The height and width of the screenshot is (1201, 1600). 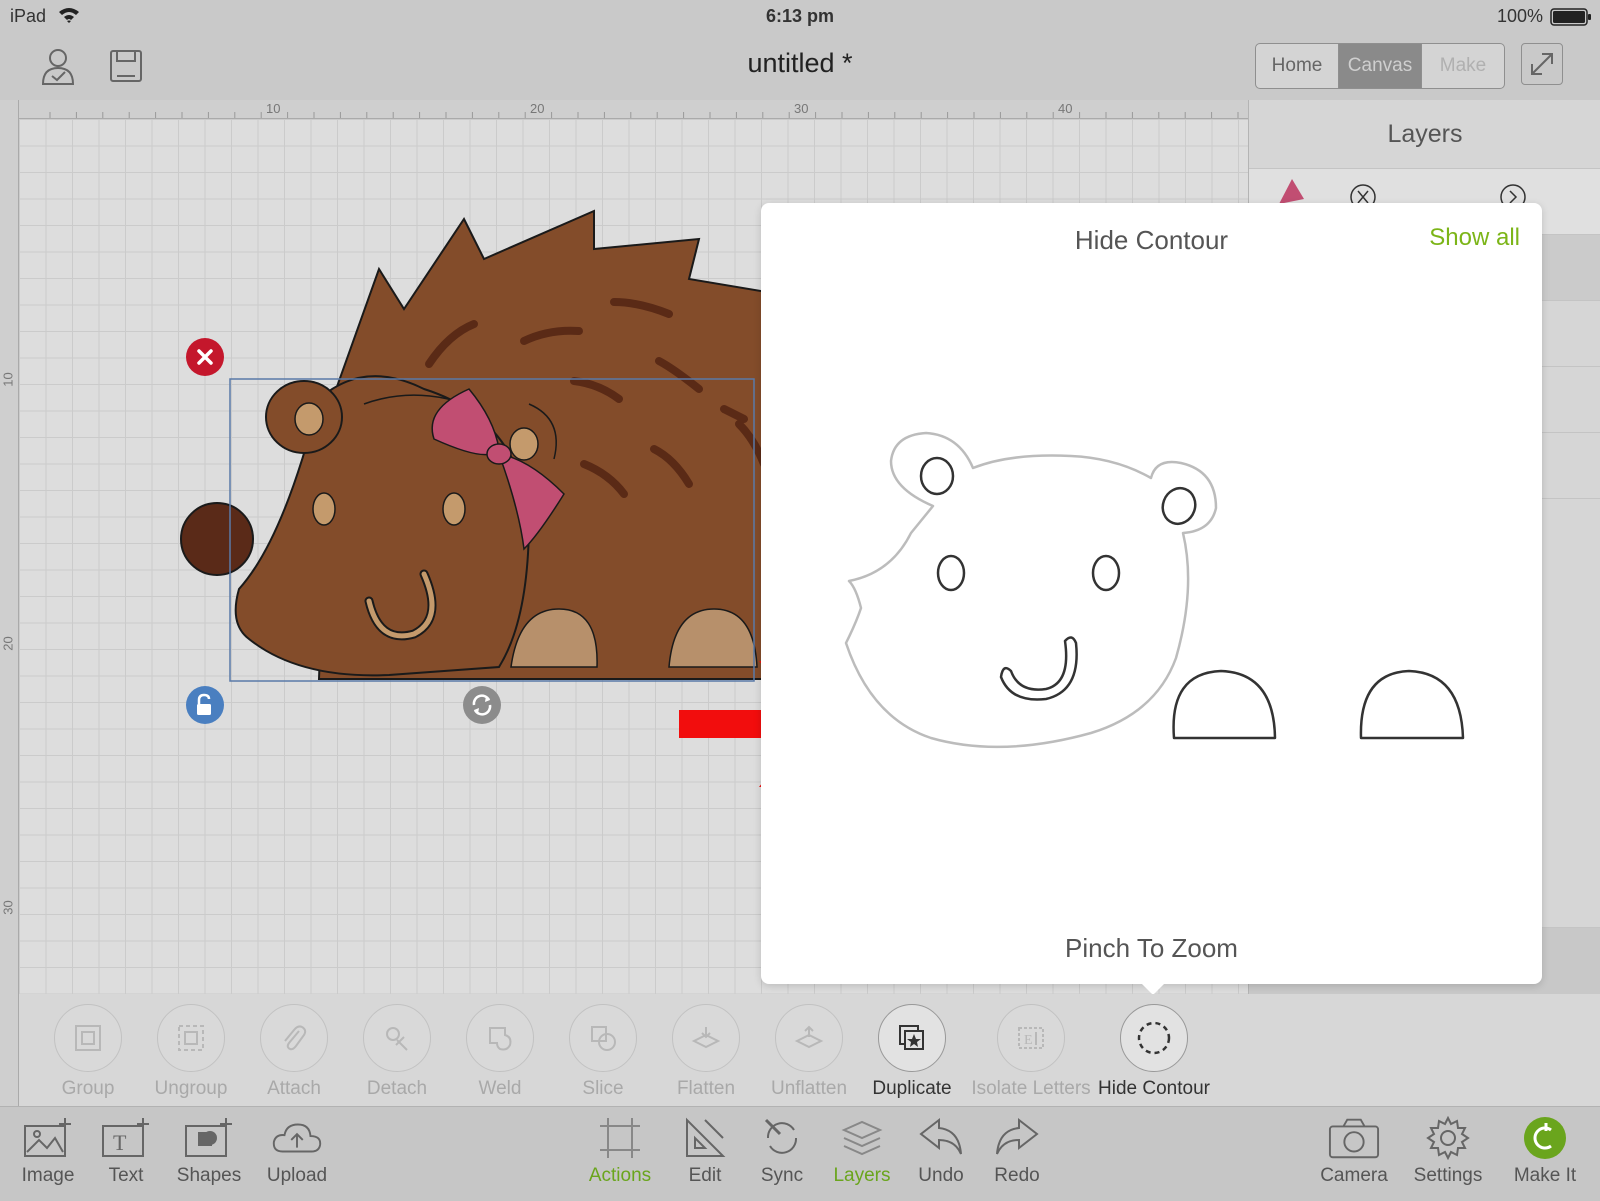 I want to click on unlock-icon, so click(x=204, y=704).